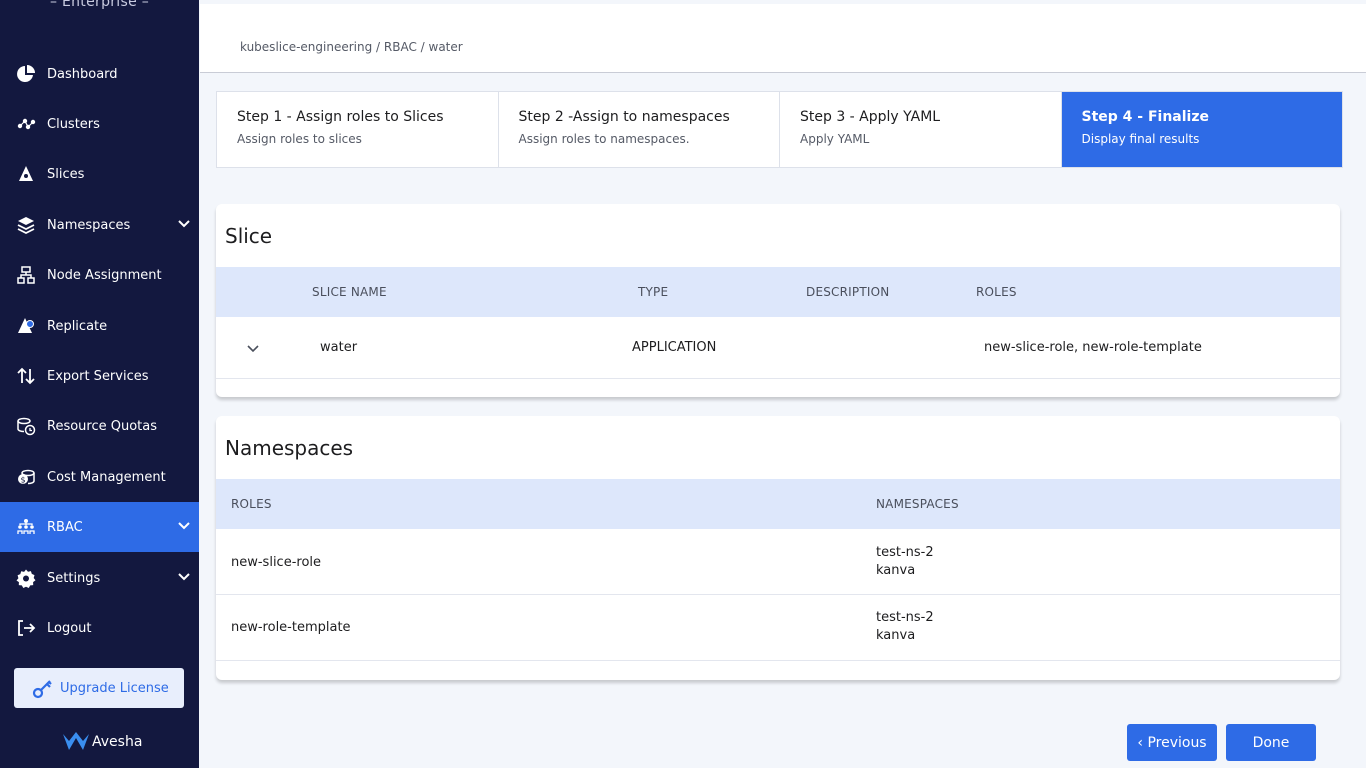 The image size is (1366, 768). Describe the element at coordinates (1145, 117) in the screenshot. I see `step-title: Step 4 - Finalize` at that location.